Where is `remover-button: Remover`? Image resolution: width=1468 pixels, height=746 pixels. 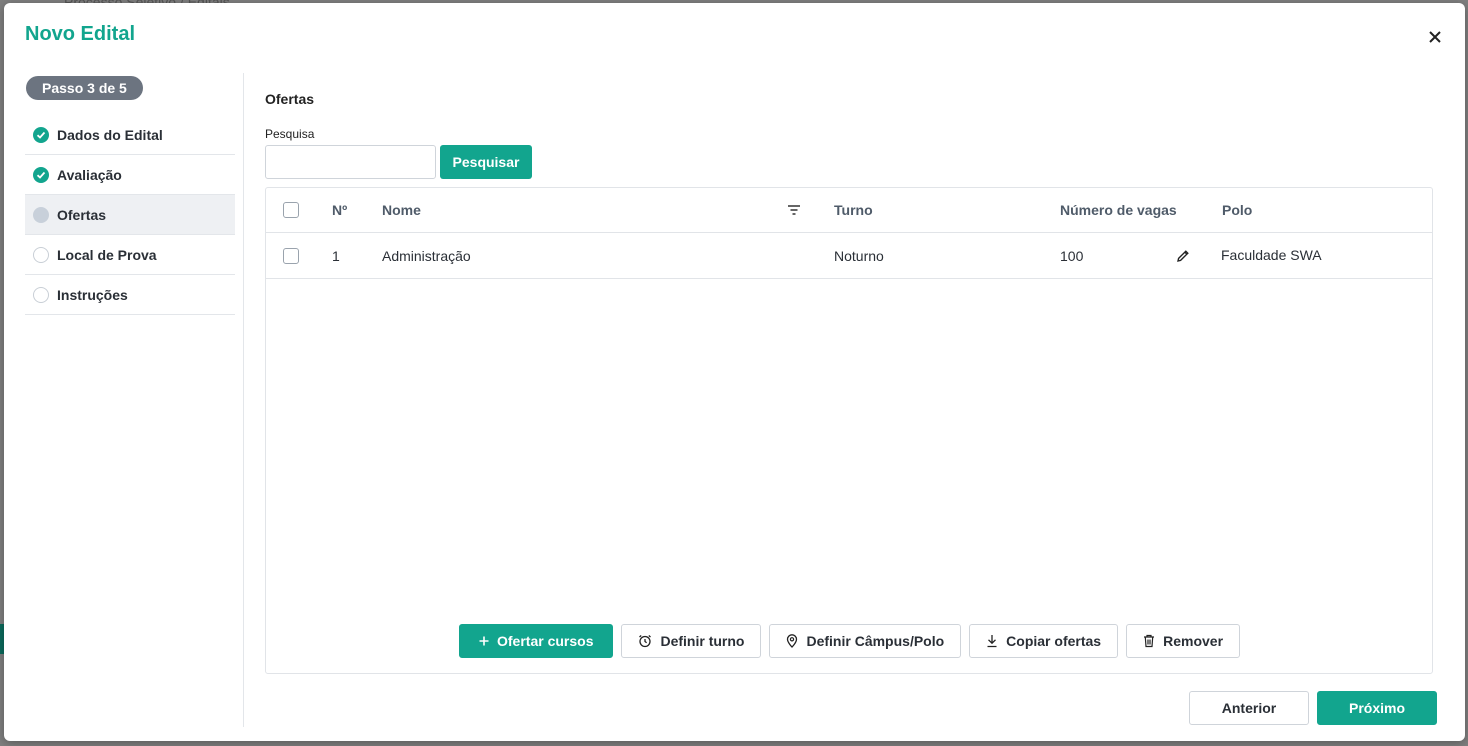 remover-button: Remover is located at coordinates (1183, 641).